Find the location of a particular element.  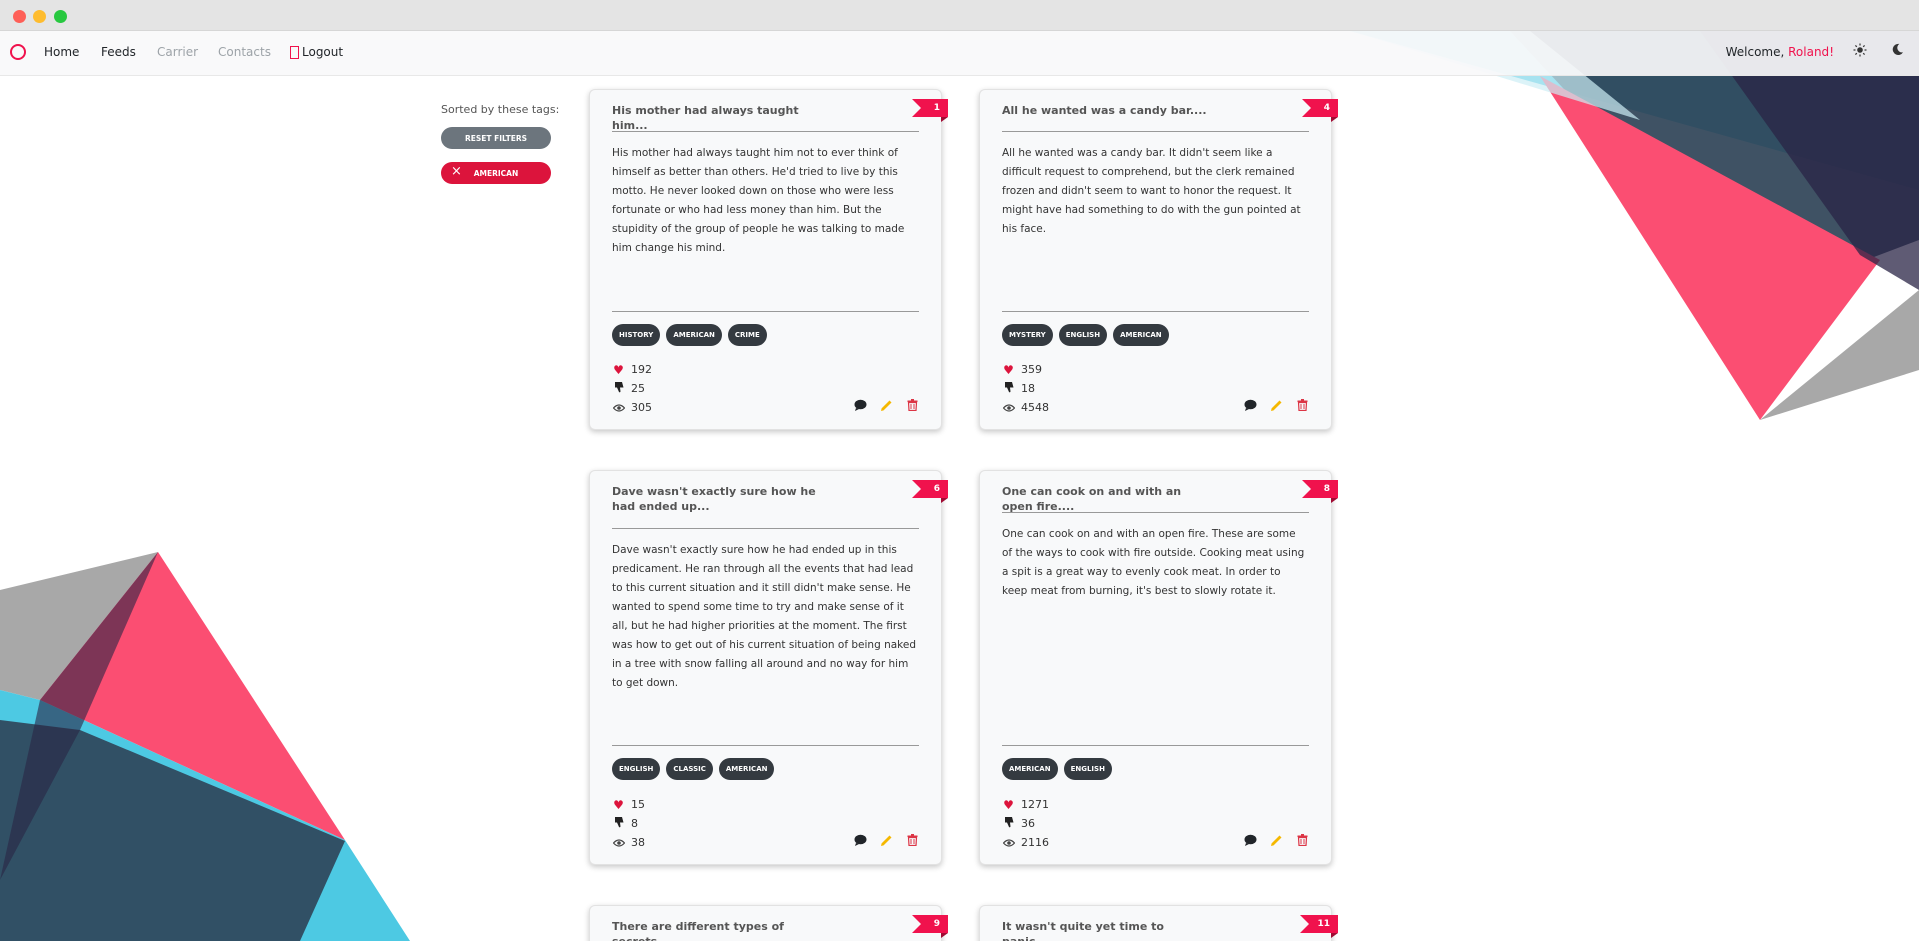

nav-feeds-link: Feeds is located at coordinates (118, 52).